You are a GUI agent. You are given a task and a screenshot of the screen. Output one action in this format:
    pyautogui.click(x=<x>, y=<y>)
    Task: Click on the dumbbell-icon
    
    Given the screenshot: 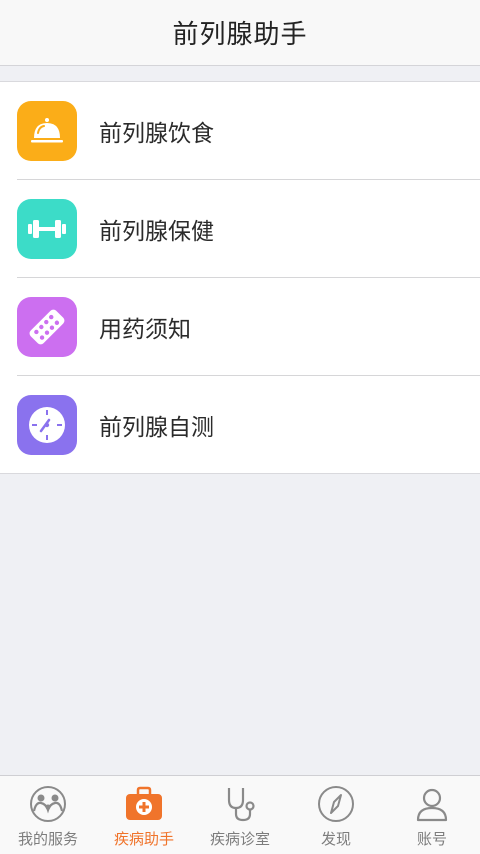 What is the action you would take?
    pyautogui.click(x=47, y=228)
    